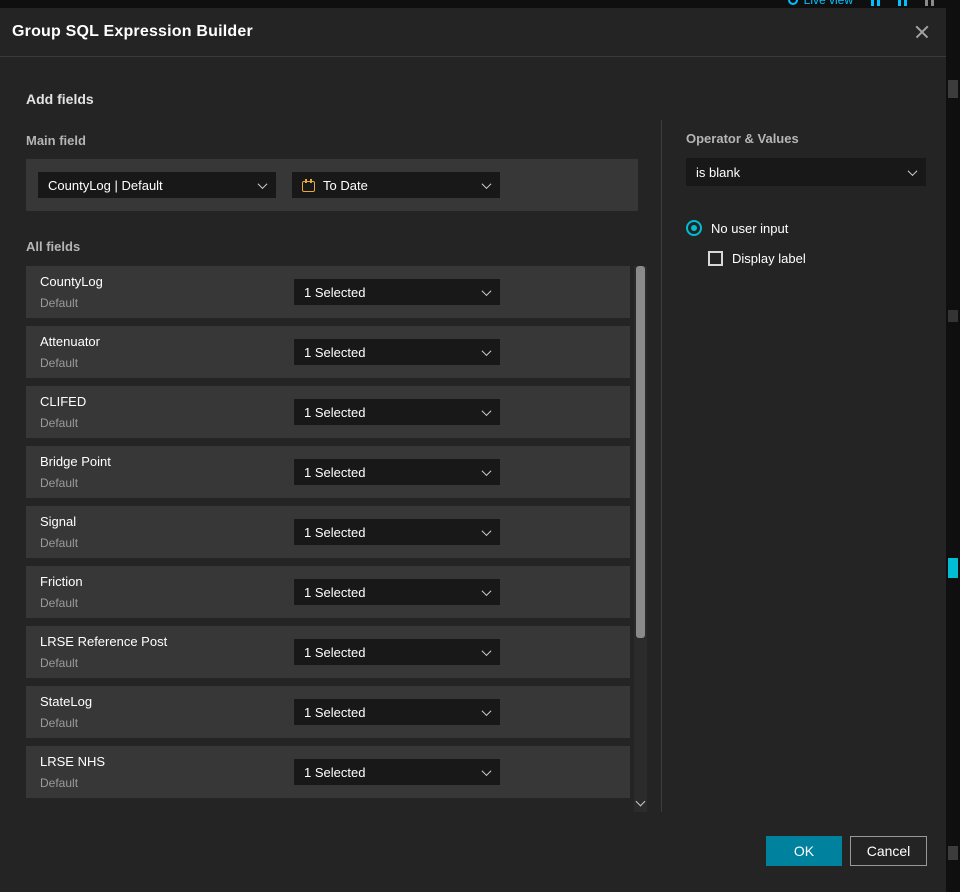  I want to click on field-row: Signal Default 1 Selected, so click(328, 532).